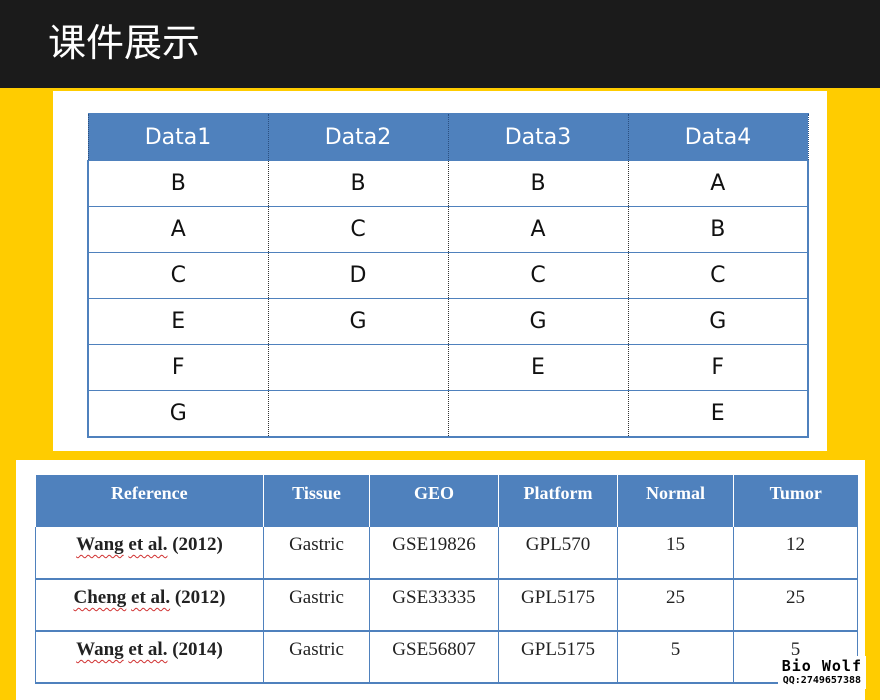 The height and width of the screenshot is (700, 880). I want to click on watermark-name: Bio Wolf, so click(821, 666).